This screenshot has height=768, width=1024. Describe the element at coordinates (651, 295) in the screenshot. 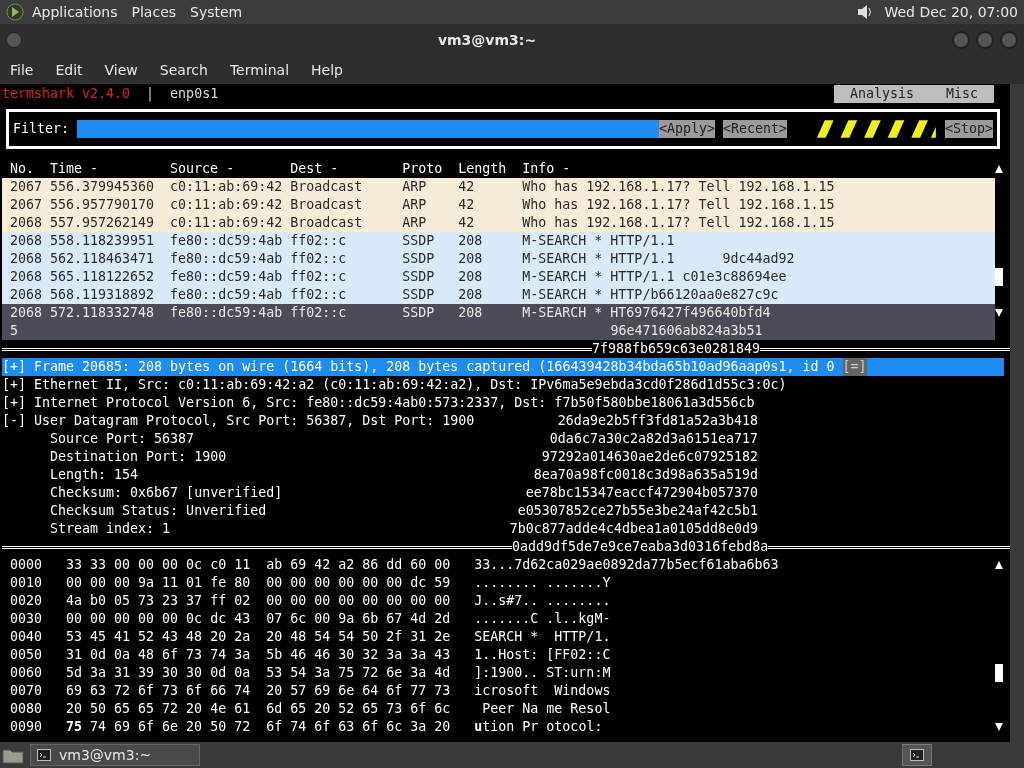

I see `table-cell-text: M-SEARCH * HTTP/b66120aa0e827c9c` at that location.